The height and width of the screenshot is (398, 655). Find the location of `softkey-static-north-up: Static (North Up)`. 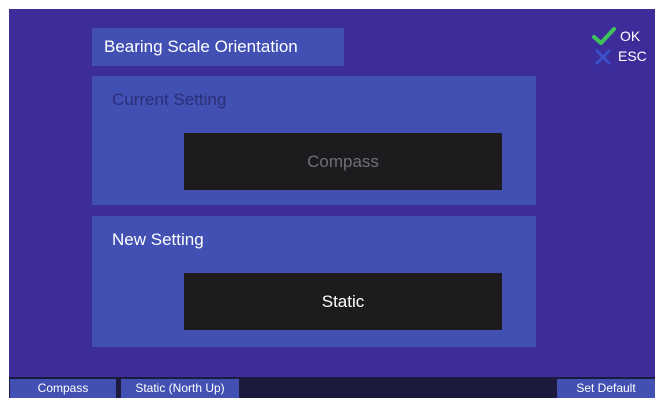

softkey-static-north-up: Static (North Up) is located at coordinates (180, 388).